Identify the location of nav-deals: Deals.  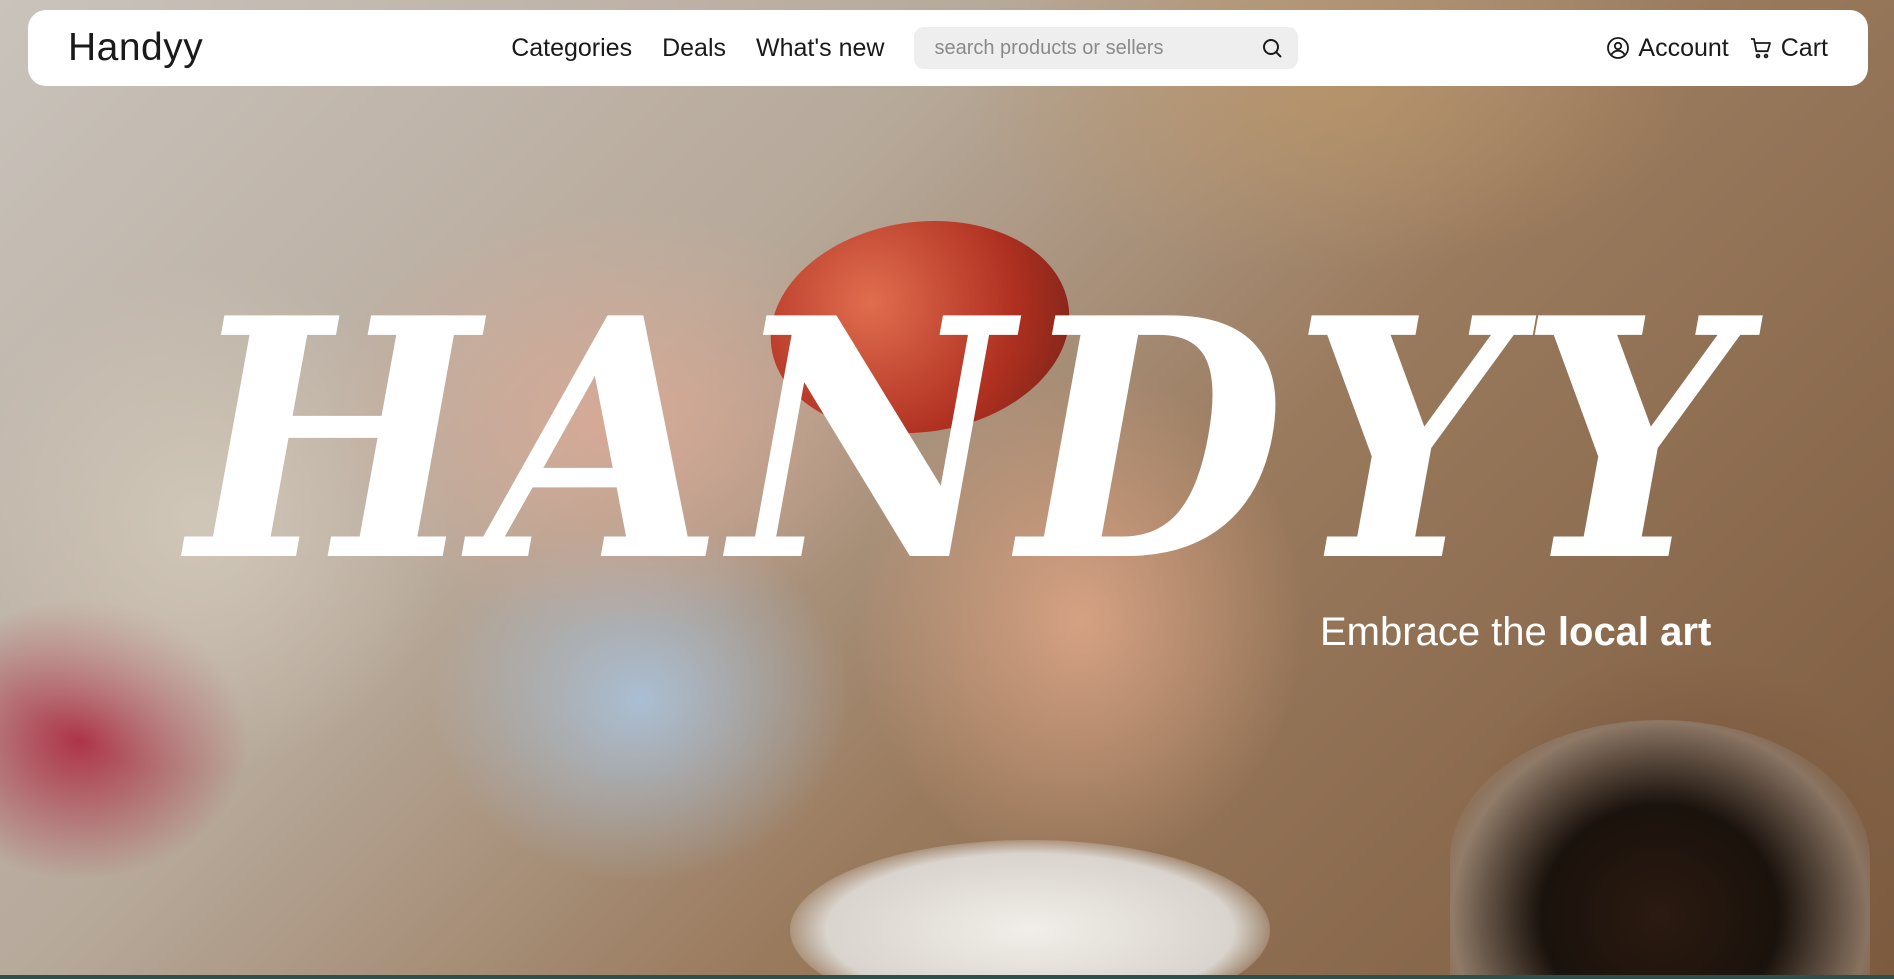
(694, 48).